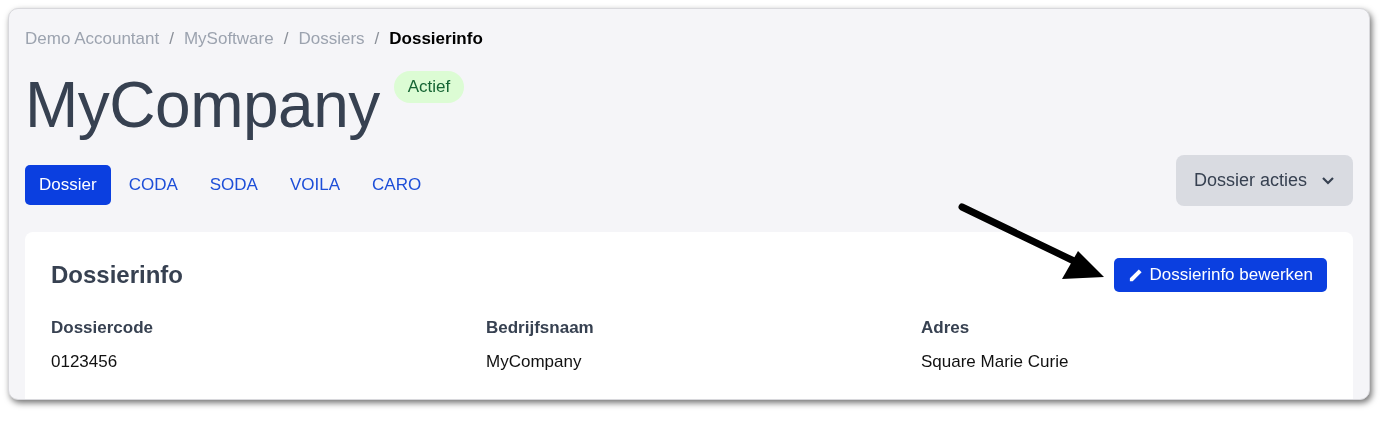 This screenshot has width=1394, height=423. I want to click on edit-button: Dossierinfo bewerken, so click(1220, 275).